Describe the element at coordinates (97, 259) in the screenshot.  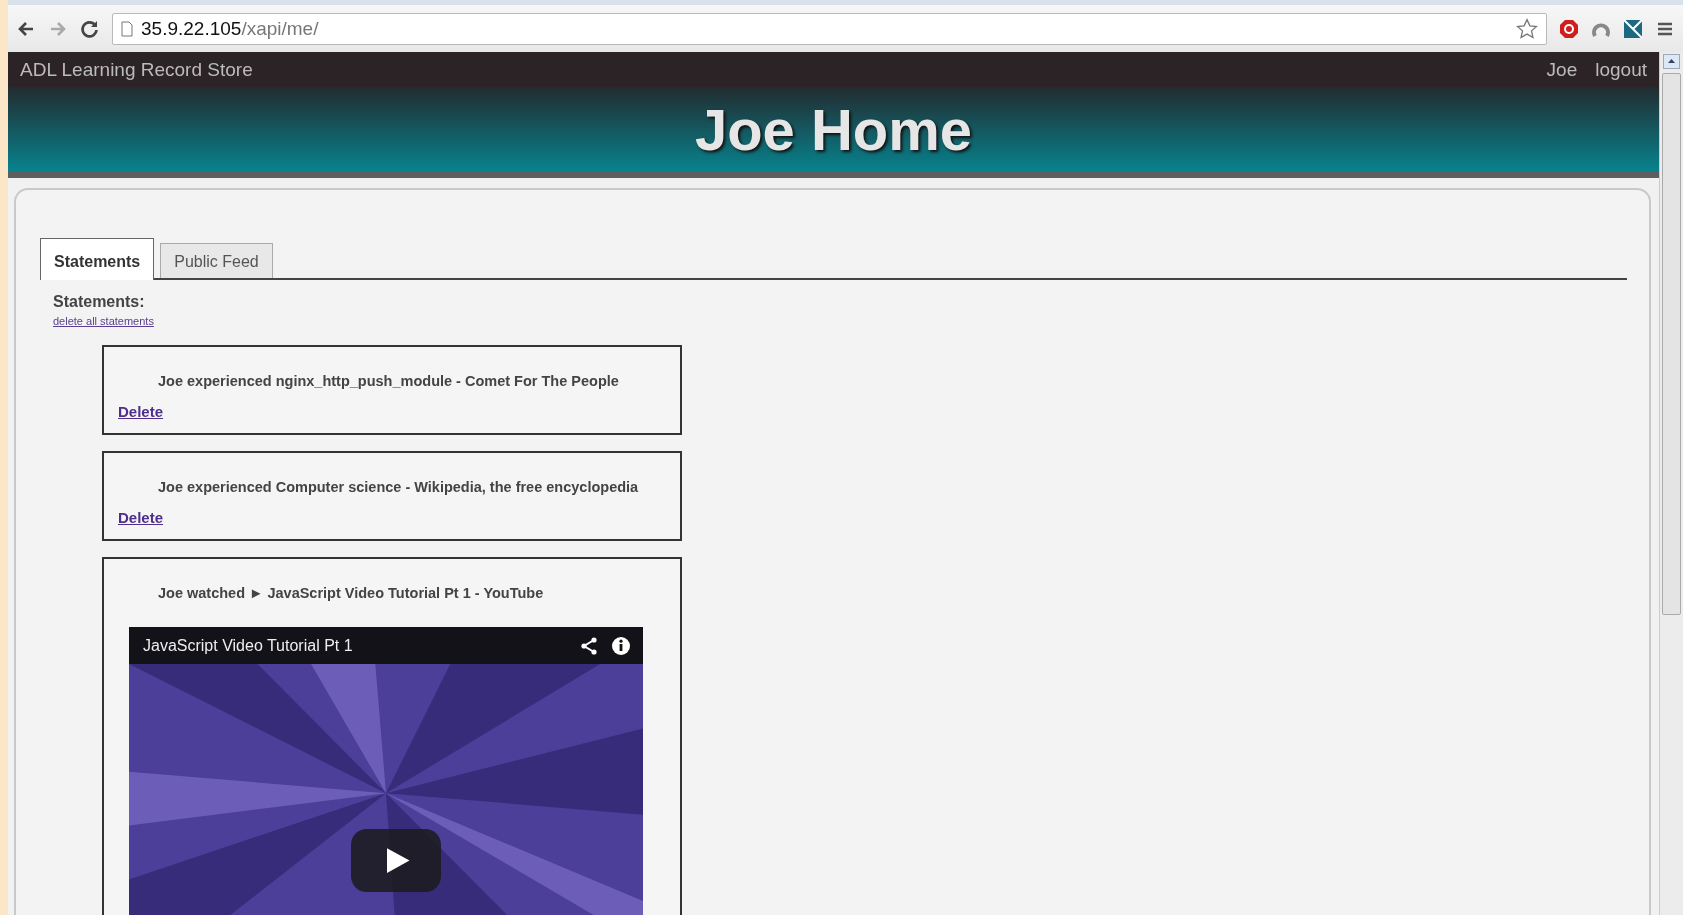
I see `tab: Statements` at that location.